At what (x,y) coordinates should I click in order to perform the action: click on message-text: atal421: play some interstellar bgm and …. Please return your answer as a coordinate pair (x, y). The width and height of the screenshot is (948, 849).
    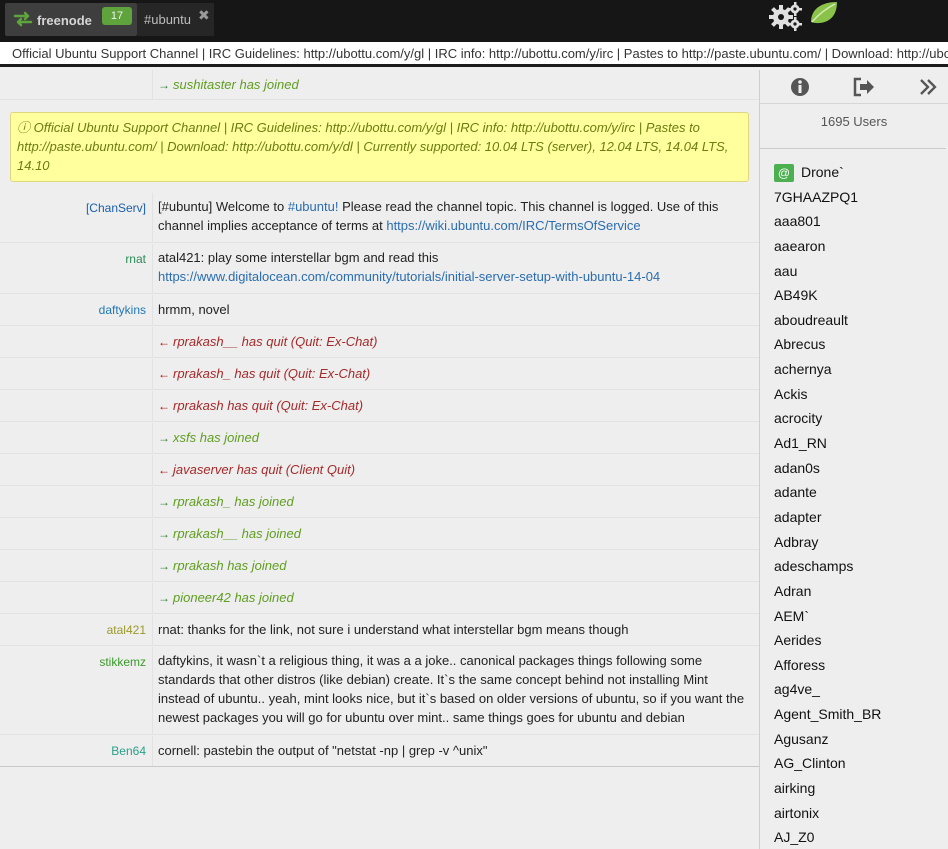
    Looking at the image, I should click on (409, 267).